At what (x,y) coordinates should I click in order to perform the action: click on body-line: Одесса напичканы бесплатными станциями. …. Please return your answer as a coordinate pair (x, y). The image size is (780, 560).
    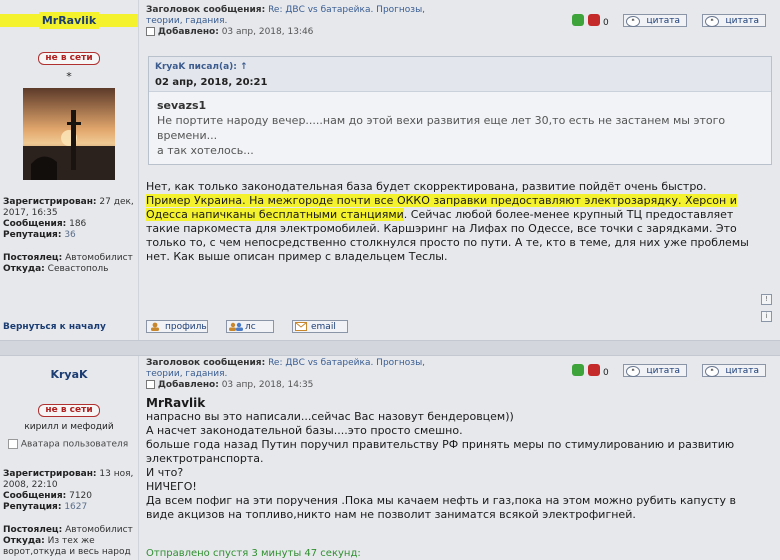
    Looking at the image, I should click on (440, 214).